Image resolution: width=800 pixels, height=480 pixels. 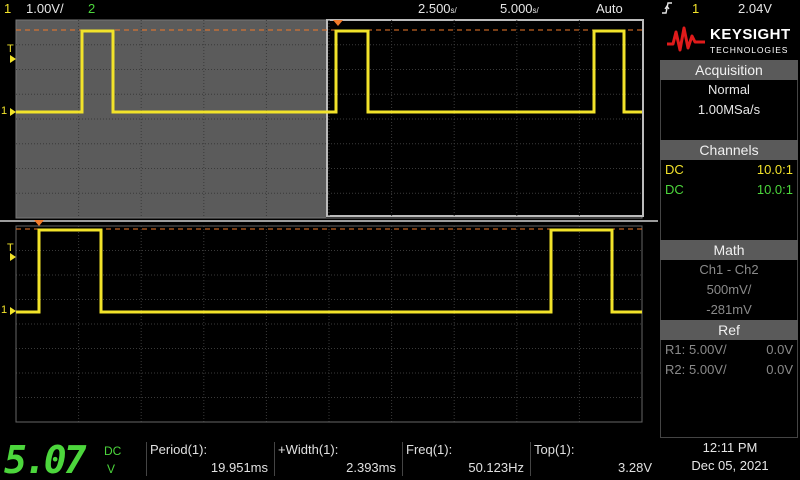 What do you see at coordinates (708, 369) in the screenshot?
I see `ref2-scale: 5.00V/` at bounding box center [708, 369].